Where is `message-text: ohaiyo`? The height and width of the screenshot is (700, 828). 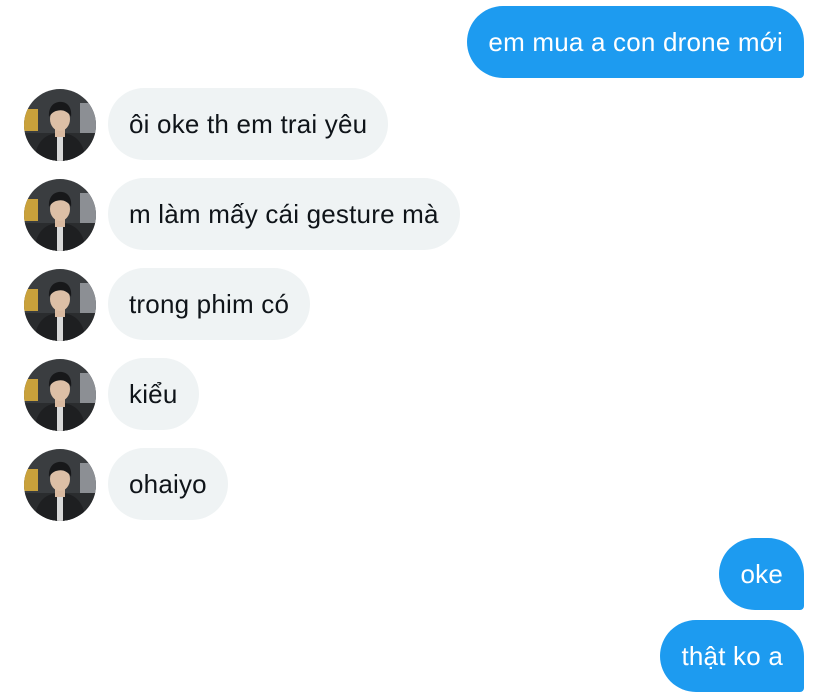 message-text: ohaiyo is located at coordinates (168, 484).